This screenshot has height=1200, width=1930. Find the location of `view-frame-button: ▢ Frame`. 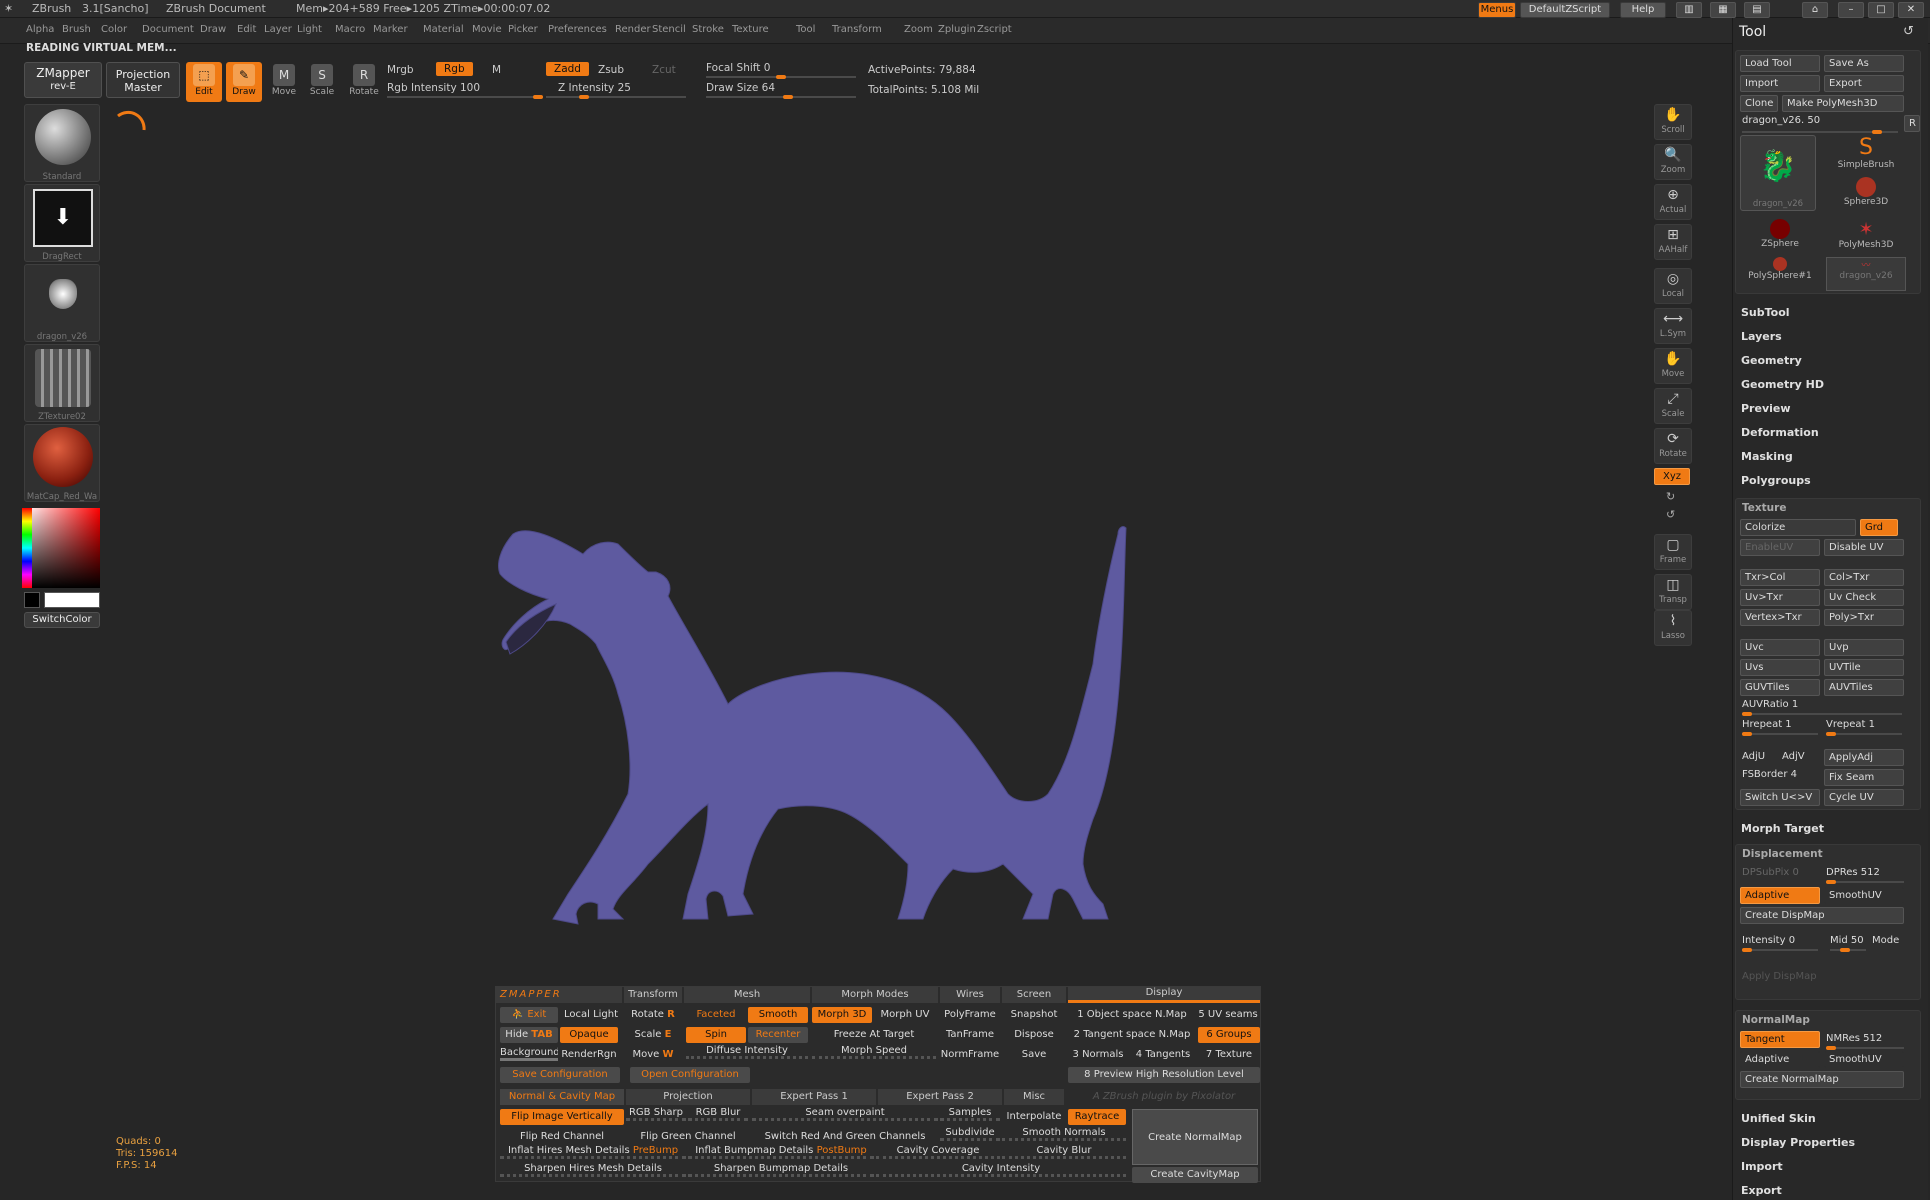

view-frame-button: ▢ Frame is located at coordinates (1673, 552).